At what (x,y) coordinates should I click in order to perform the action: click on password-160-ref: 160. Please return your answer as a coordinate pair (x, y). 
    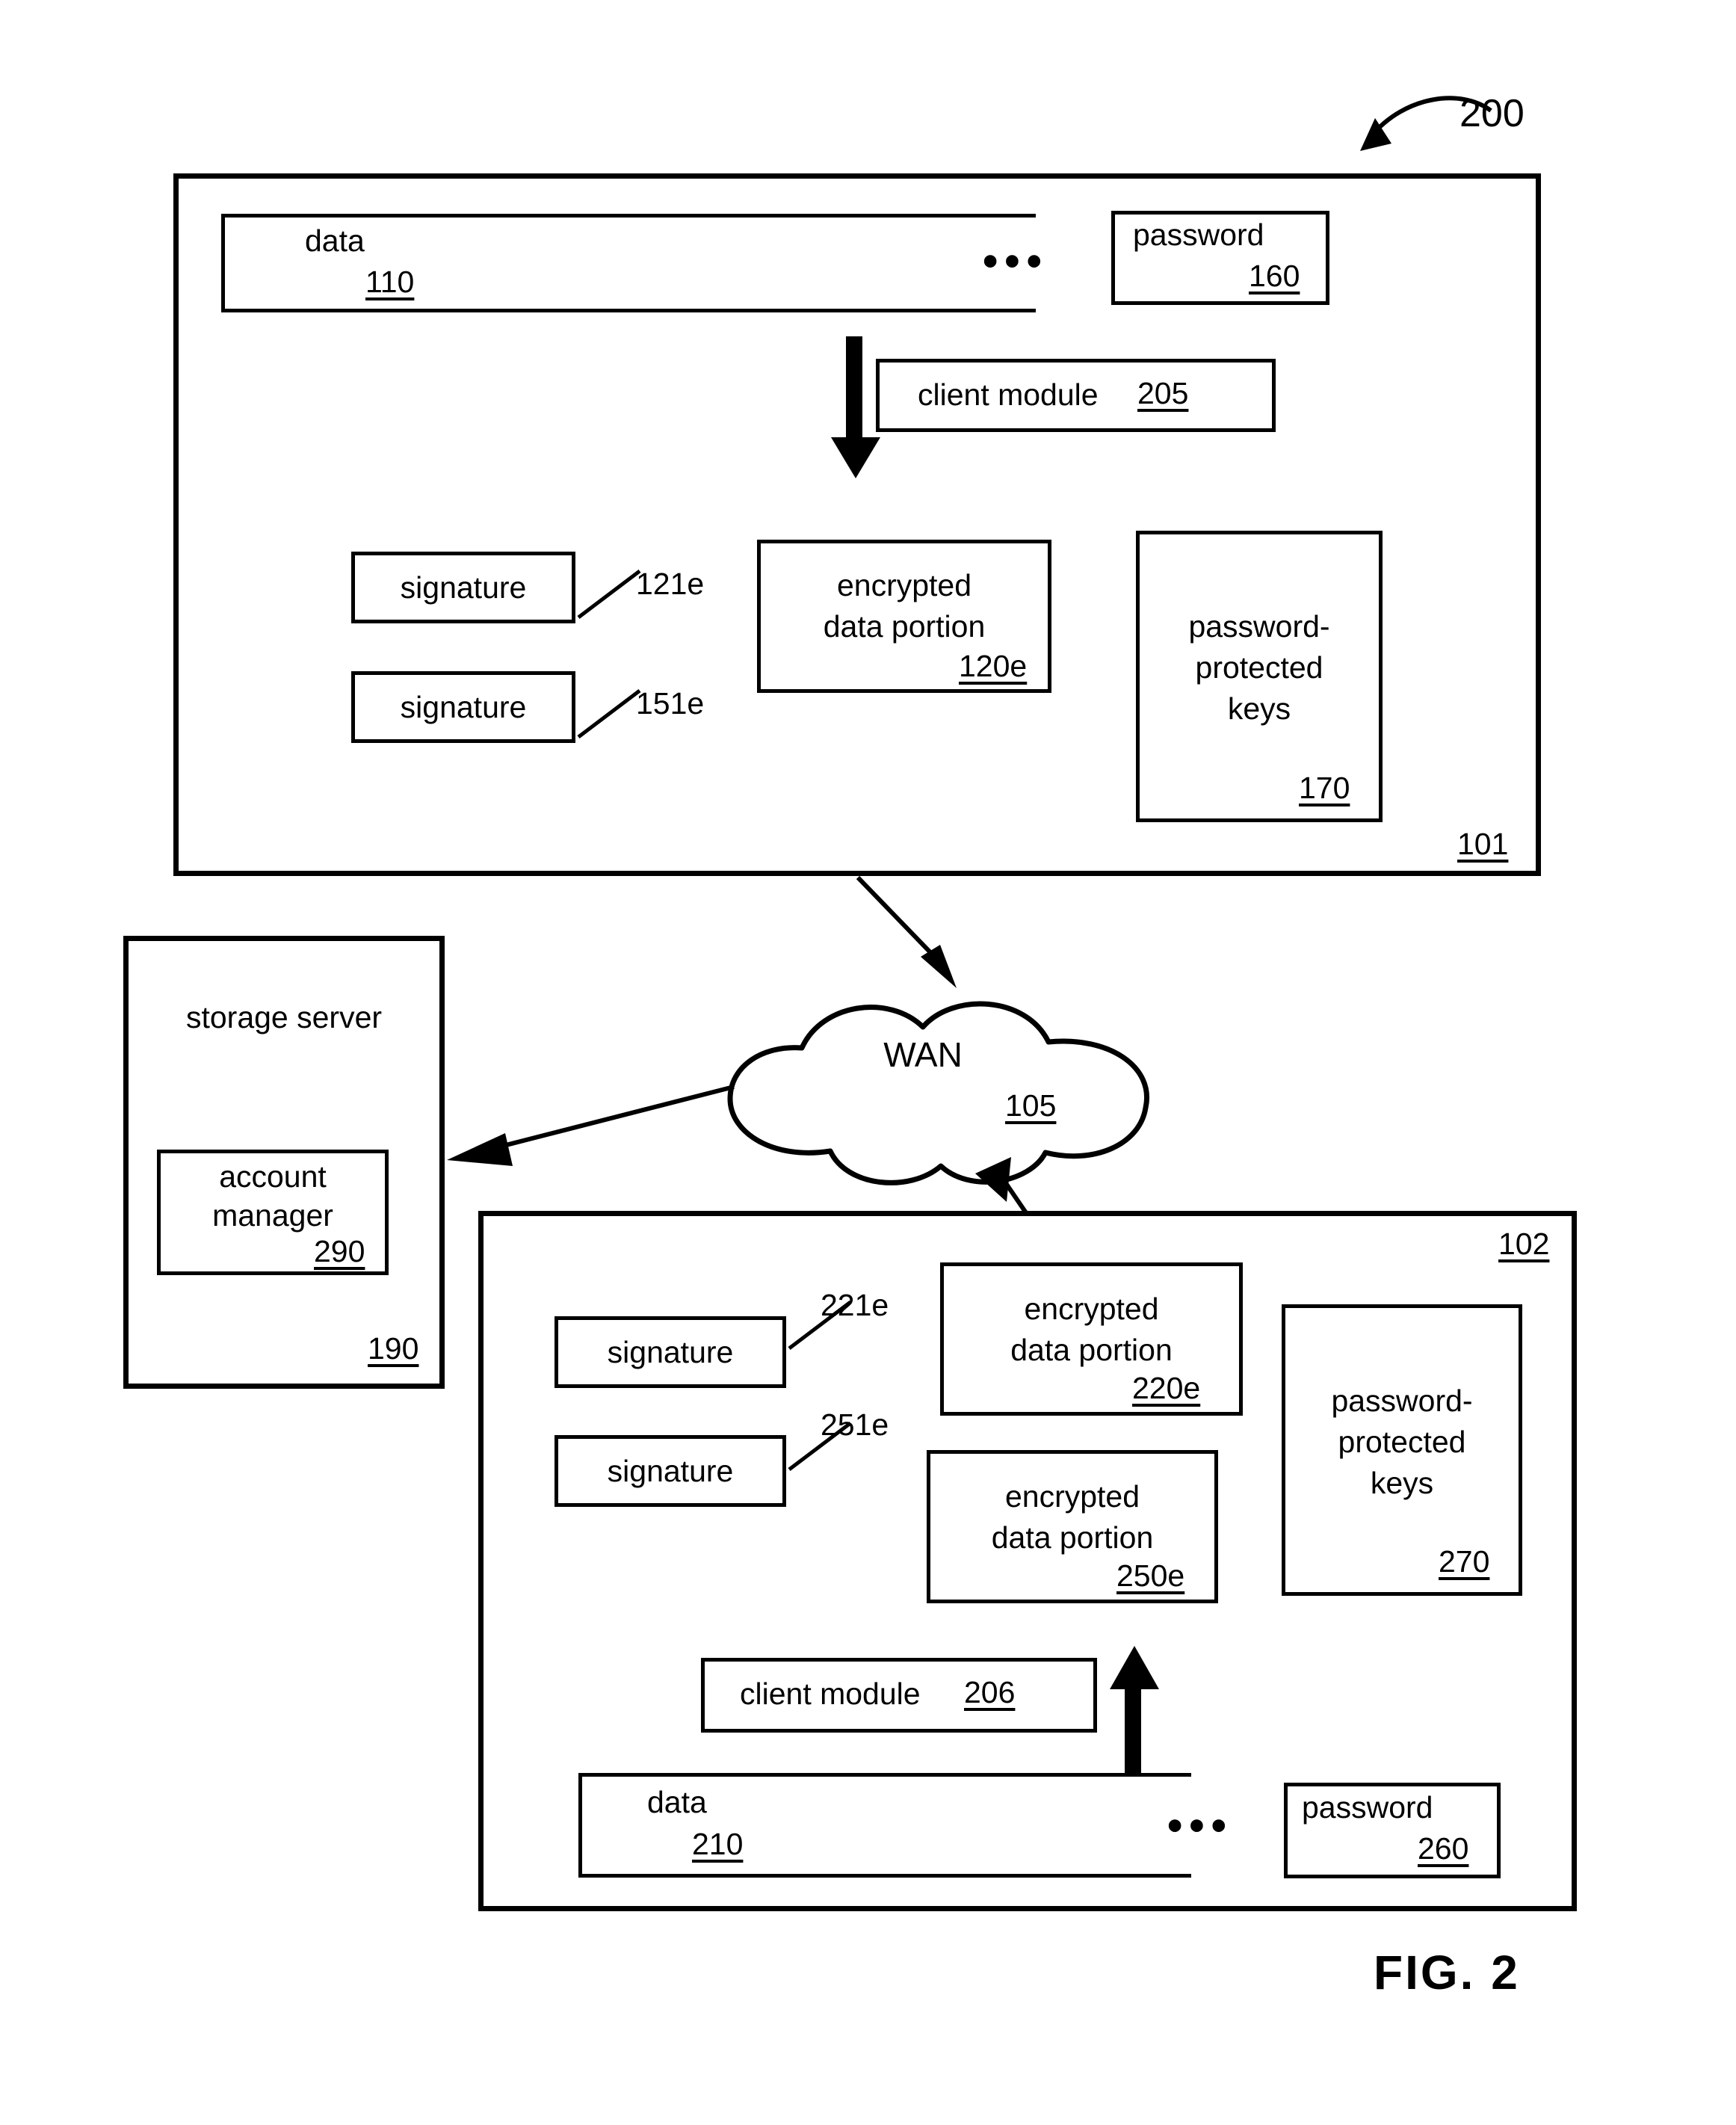
    Looking at the image, I should click on (1274, 276).